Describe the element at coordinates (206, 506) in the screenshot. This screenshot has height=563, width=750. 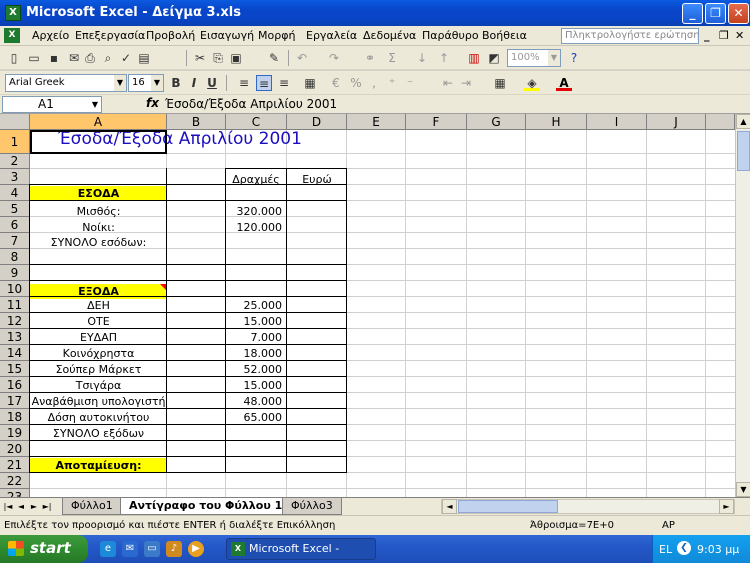
I see `tab-sheet1-copy: Αντίγραφο του Φύλλου 1` at that location.